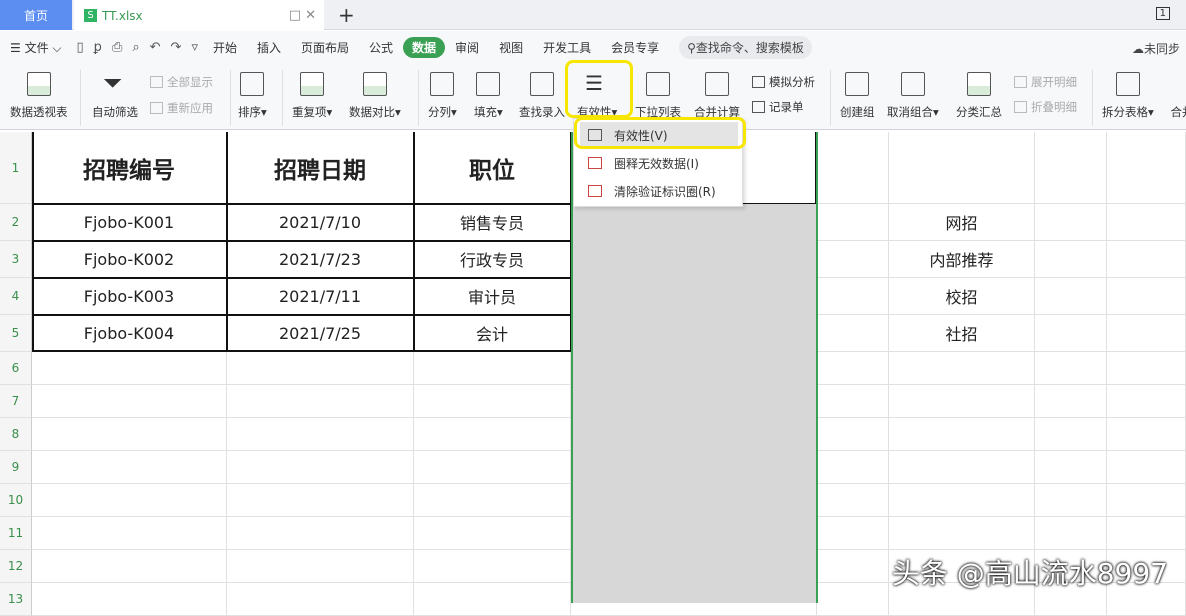 The image size is (1186, 616). What do you see at coordinates (199, 15) in the screenshot?
I see `tab-file: STT.xlsx□ ✕` at bounding box center [199, 15].